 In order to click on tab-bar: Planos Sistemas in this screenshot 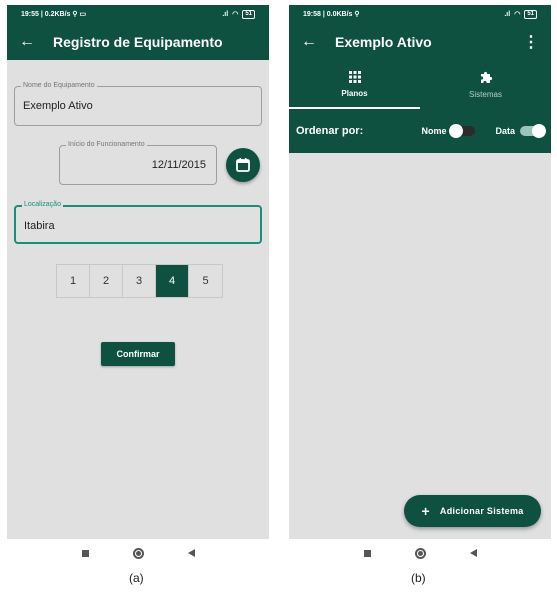, I will do `click(420, 84)`.